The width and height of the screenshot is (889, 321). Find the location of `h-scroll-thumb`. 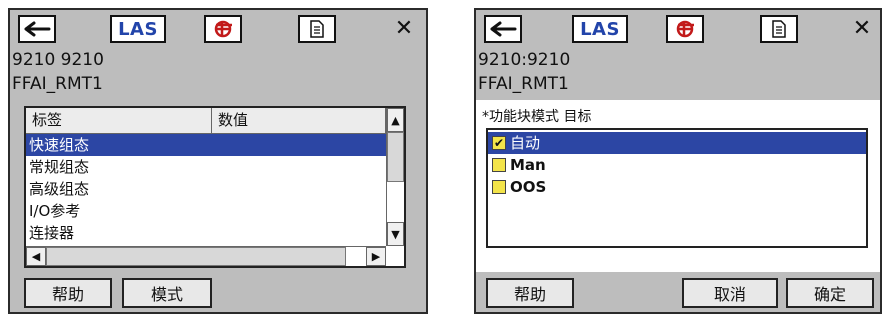

h-scroll-thumb is located at coordinates (196, 256).